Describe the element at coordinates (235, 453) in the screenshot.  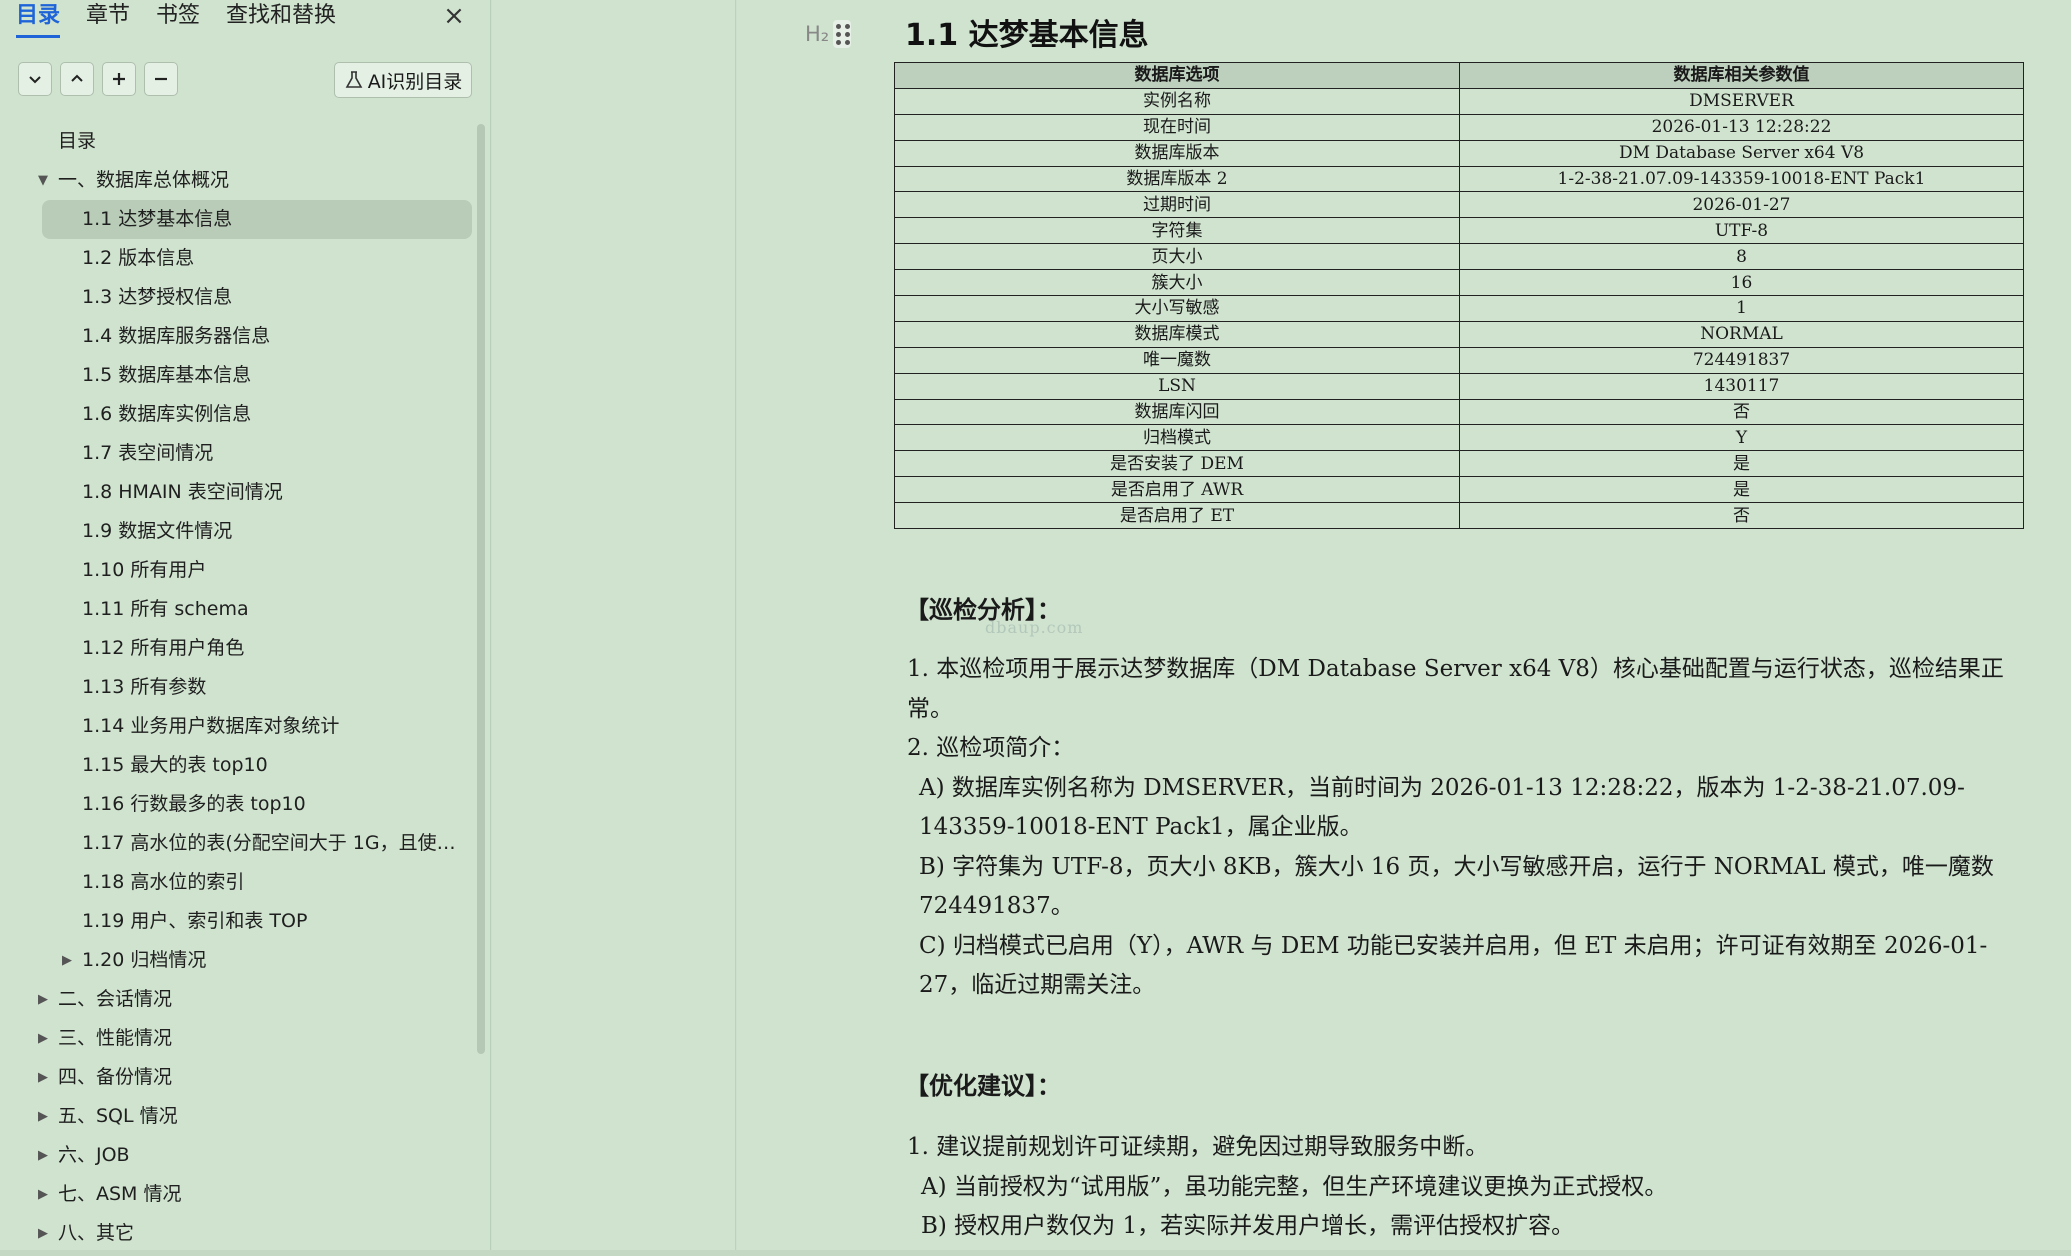
I see `toc-item: 1.7 表空间情况` at that location.